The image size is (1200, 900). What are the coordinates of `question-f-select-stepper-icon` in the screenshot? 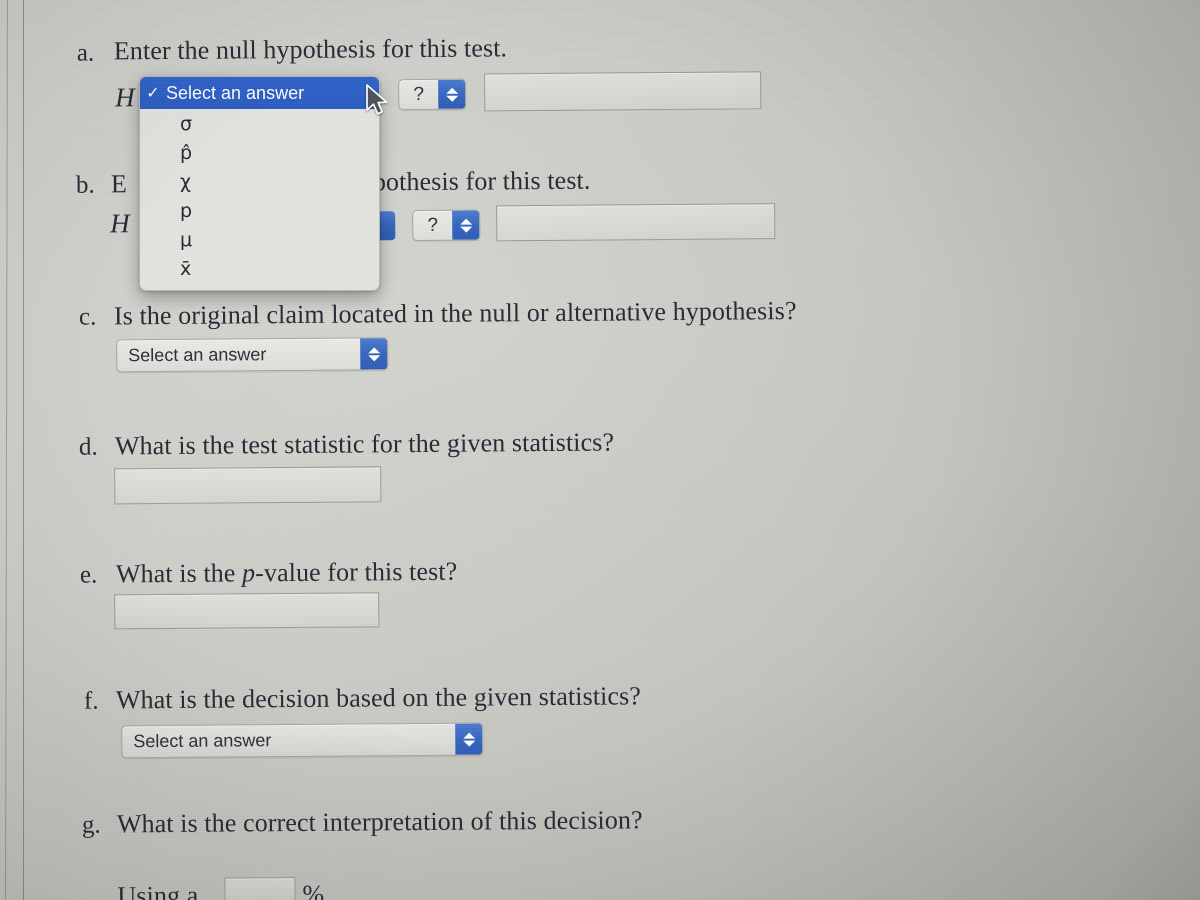 It's located at (469, 739).